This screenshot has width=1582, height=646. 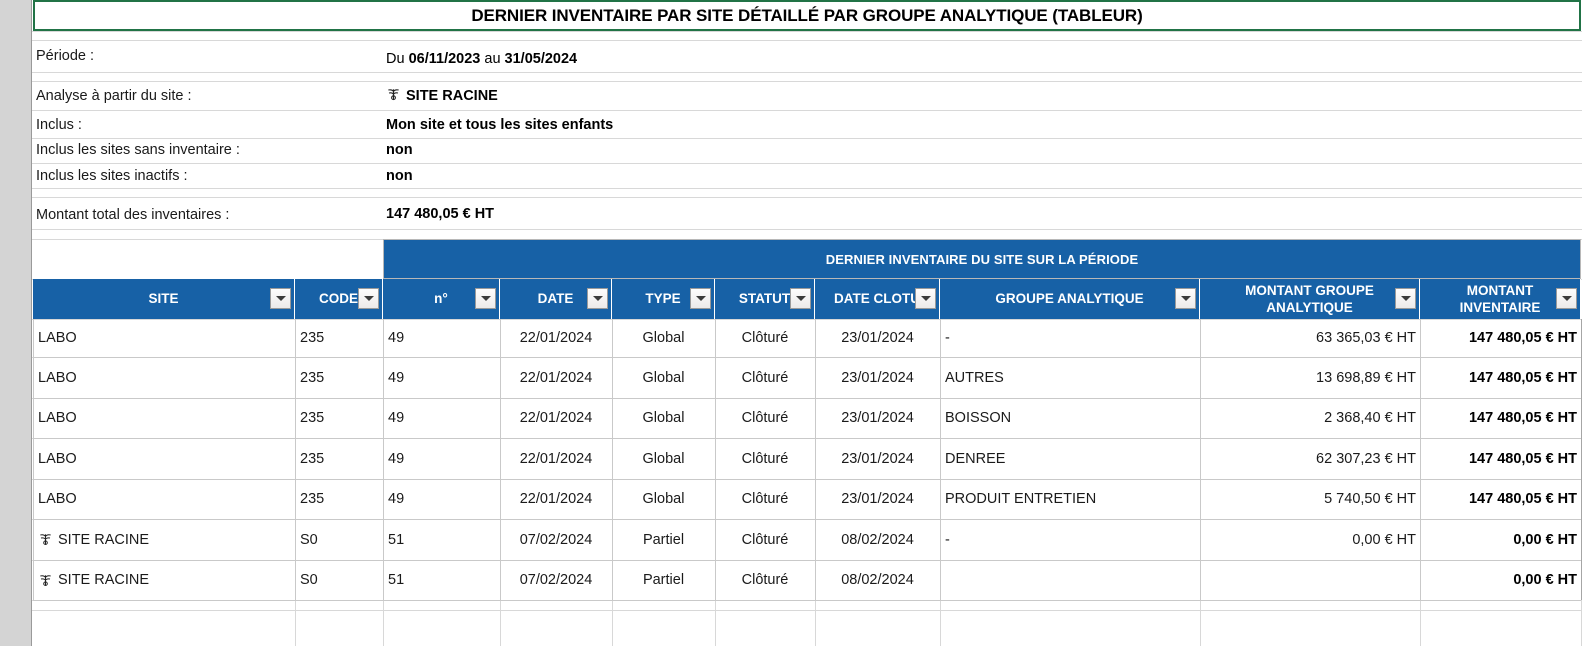 What do you see at coordinates (1500, 299) in the screenshot?
I see `column-header-montant-inventaire: MONTANT INVENTAIRE` at bounding box center [1500, 299].